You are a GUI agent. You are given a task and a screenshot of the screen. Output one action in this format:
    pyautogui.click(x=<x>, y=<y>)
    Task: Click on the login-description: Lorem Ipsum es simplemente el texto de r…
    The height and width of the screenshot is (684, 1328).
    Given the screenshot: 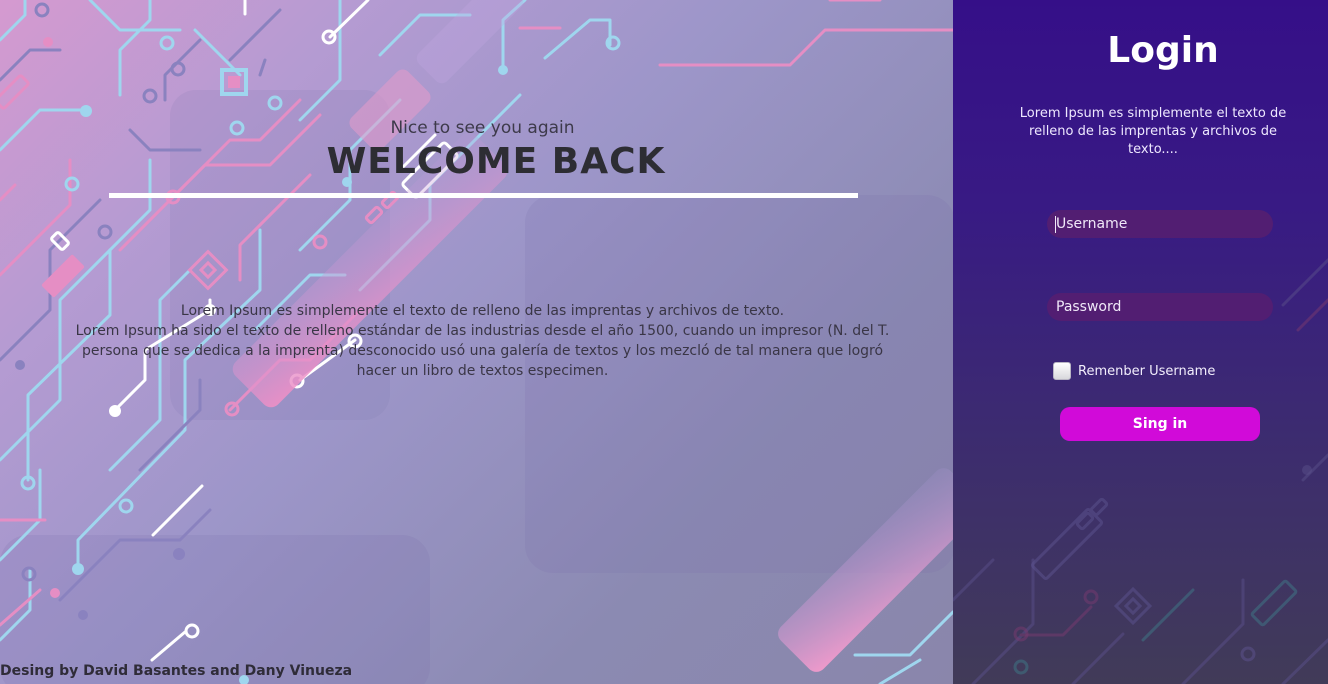 What is the action you would take?
    pyautogui.click(x=1153, y=131)
    